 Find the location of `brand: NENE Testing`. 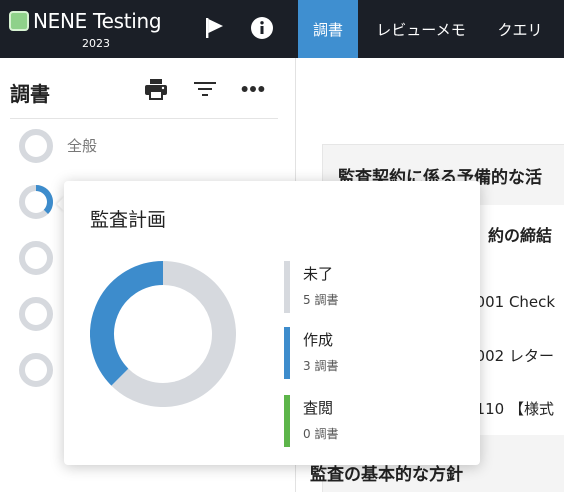

brand: NENE Testing is located at coordinates (85, 21).